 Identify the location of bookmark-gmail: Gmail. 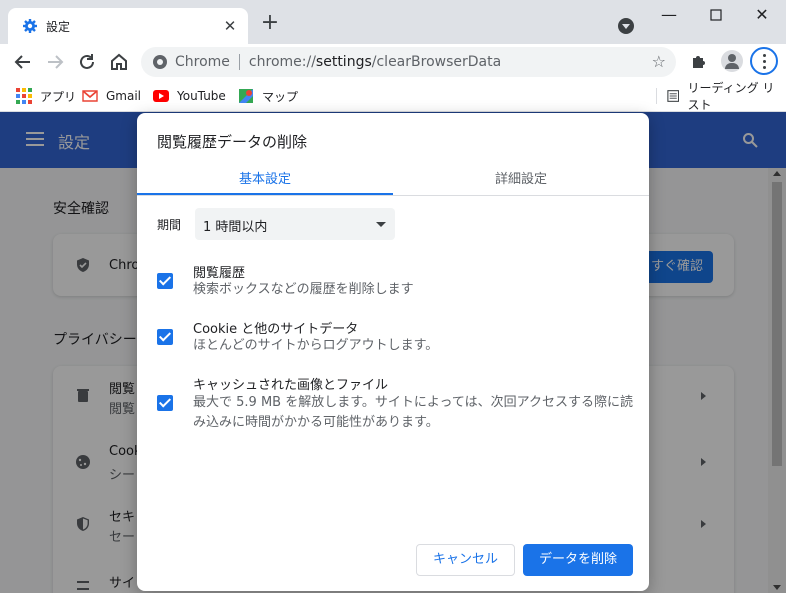
(111, 96).